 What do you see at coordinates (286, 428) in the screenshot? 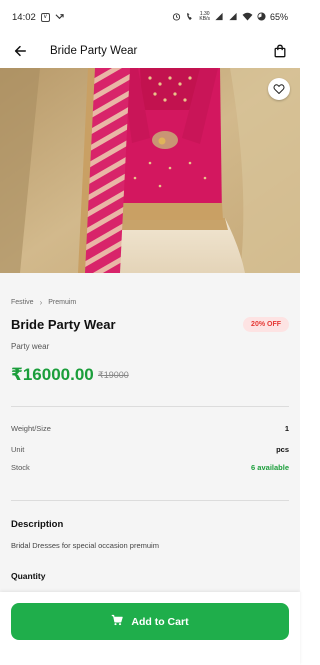
I see `spec-value: 1` at bounding box center [286, 428].